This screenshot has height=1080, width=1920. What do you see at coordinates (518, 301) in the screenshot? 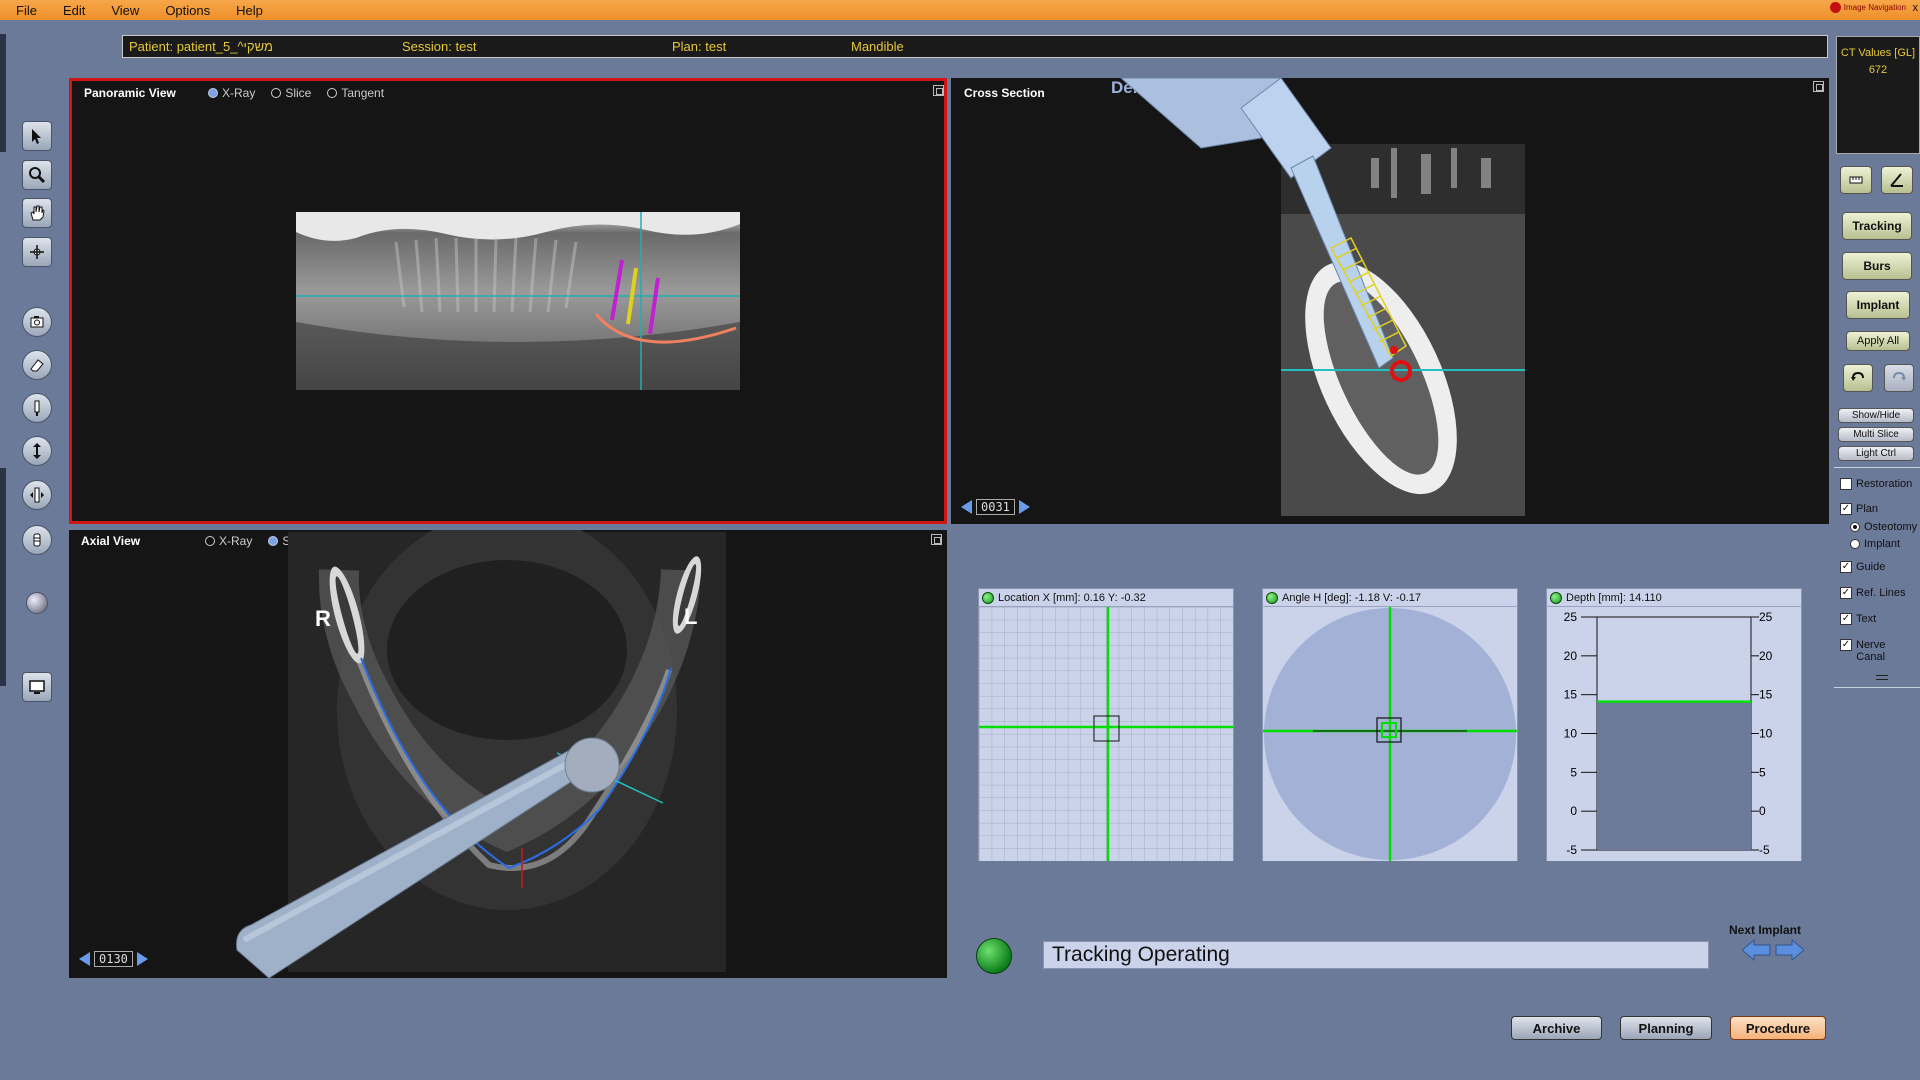
I see `panoramic-xray-image` at bounding box center [518, 301].